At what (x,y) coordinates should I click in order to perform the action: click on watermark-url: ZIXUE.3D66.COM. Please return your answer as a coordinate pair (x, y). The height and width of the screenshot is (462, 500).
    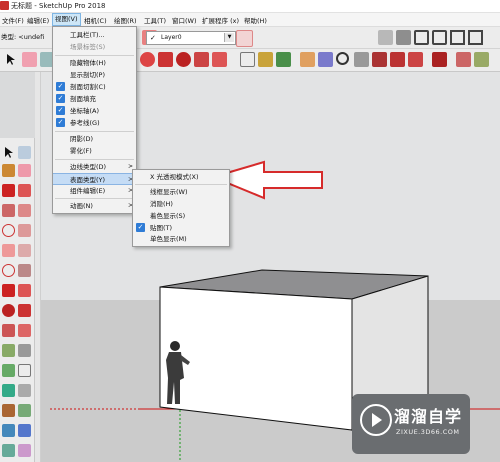
    Looking at the image, I should click on (428, 432).